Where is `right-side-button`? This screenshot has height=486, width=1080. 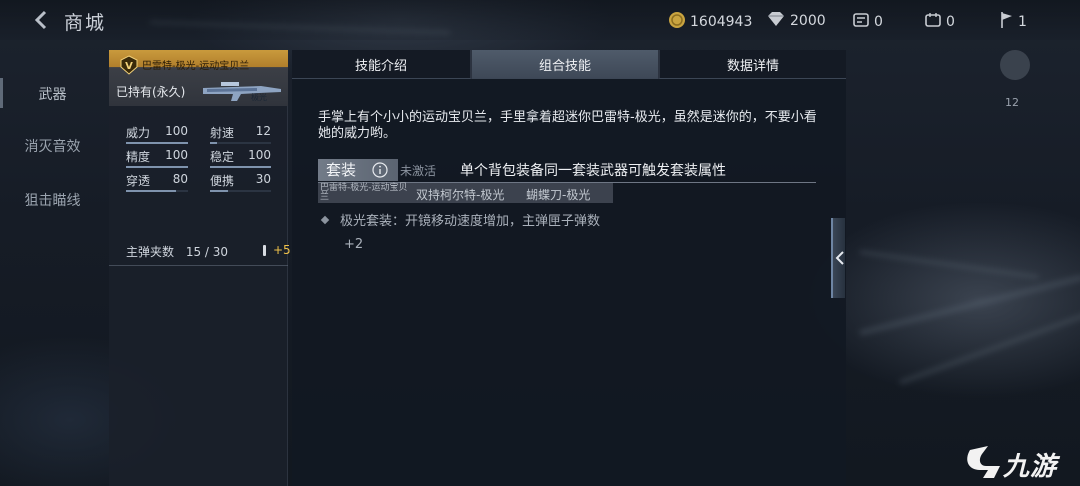 right-side-button is located at coordinates (1015, 65).